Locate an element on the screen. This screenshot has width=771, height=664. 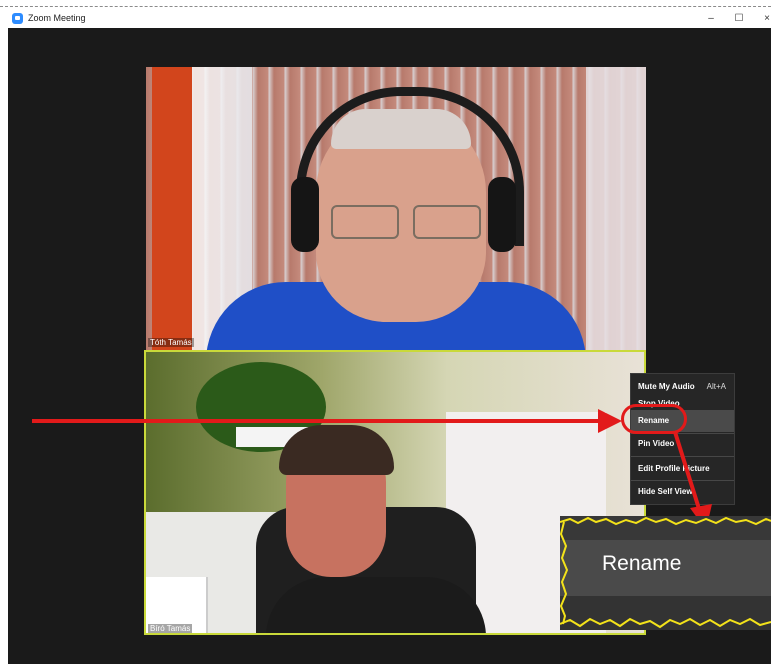
screenshot-top-border is located at coordinates (385, 3).